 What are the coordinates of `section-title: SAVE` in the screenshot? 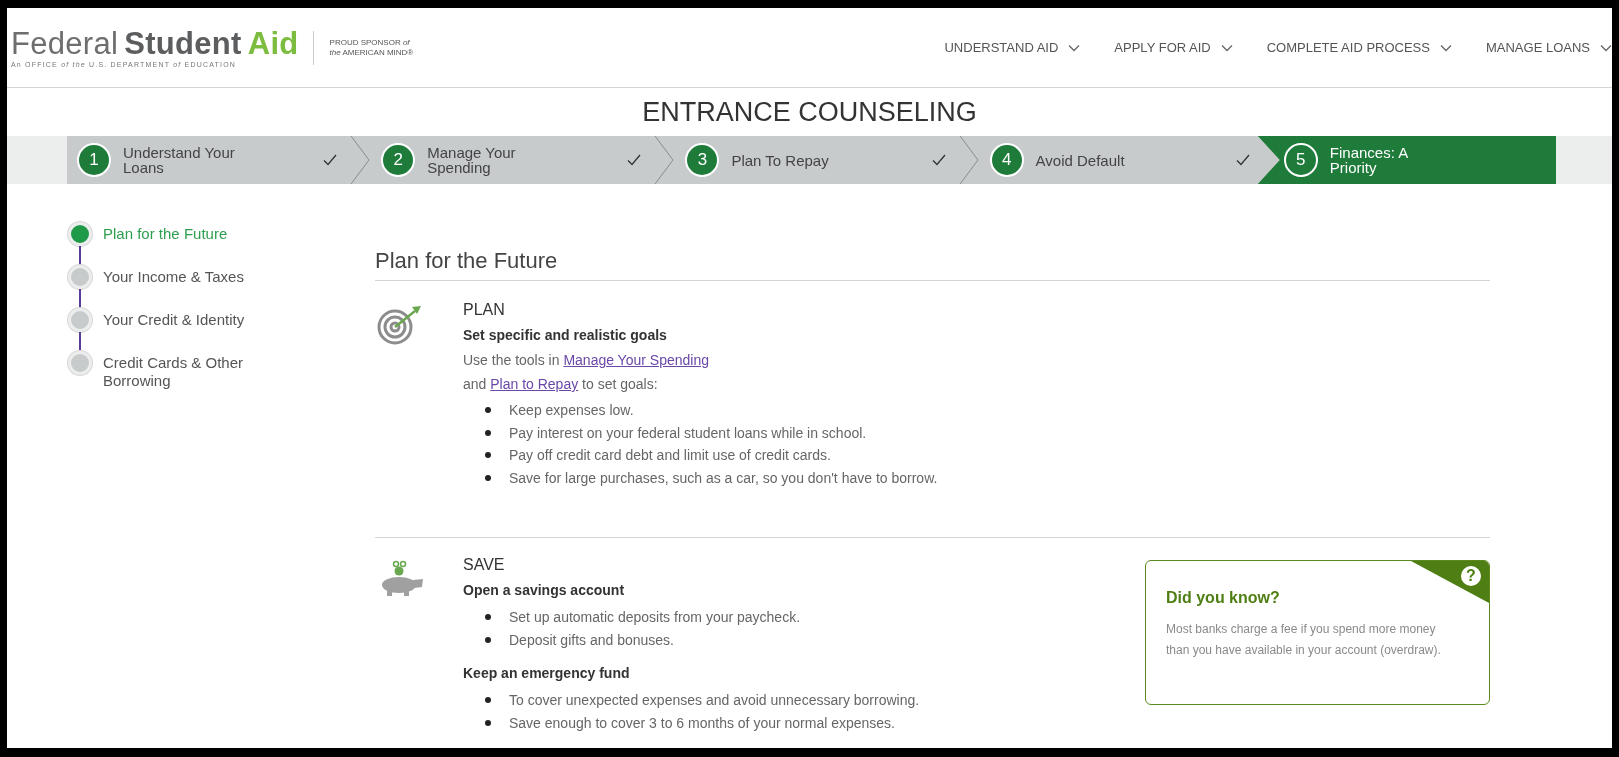 It's located at (484, 565).